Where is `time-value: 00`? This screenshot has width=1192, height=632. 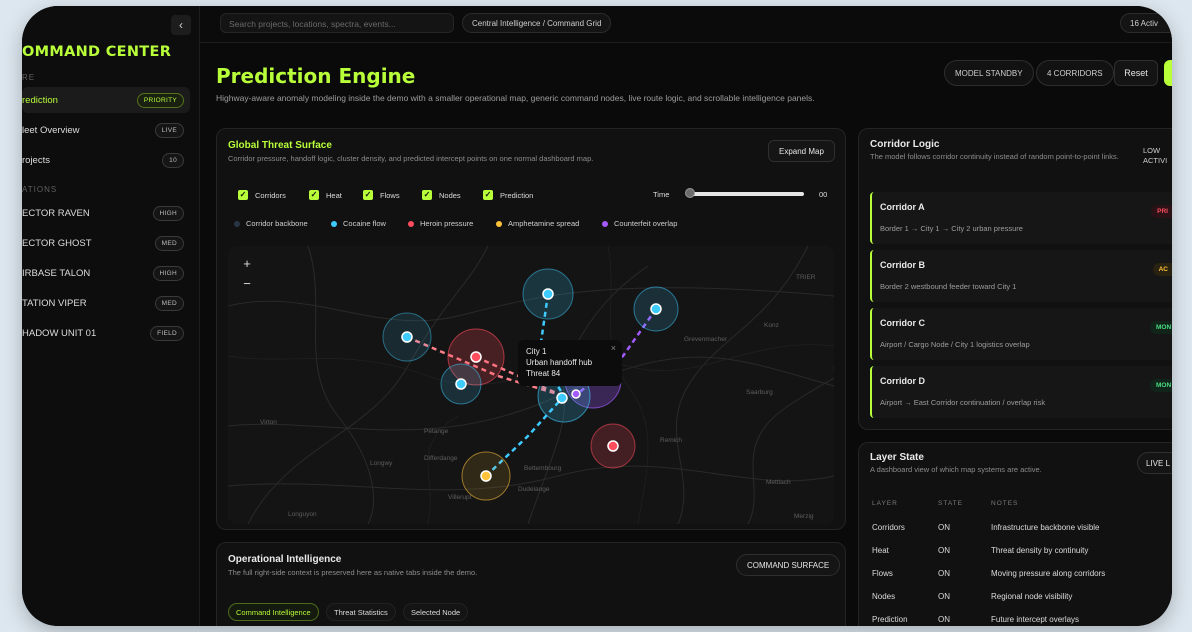
time-value: 00 is located at coordinates (823, 194).